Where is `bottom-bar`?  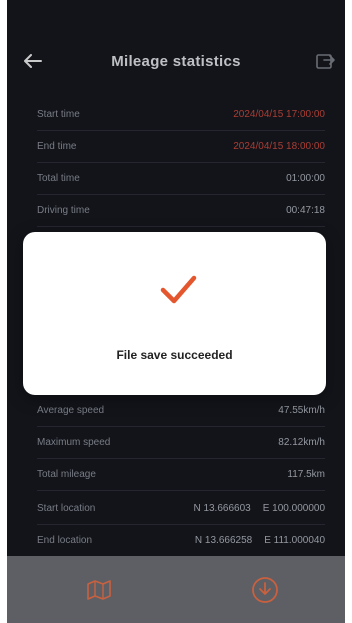
bottom-bar is located at coordinates (176, 589).